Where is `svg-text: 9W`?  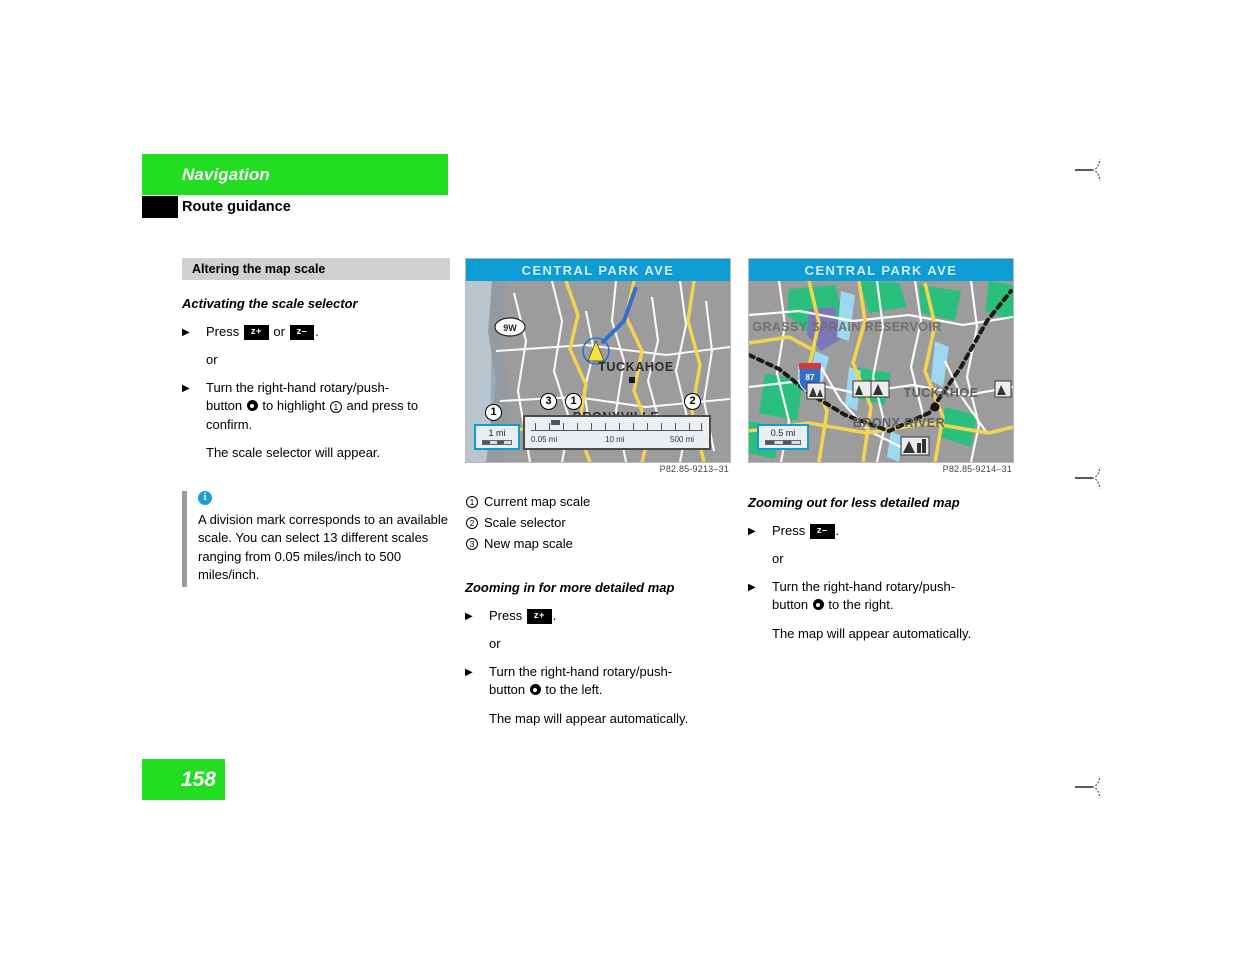 svg-text: 9W is located at coordinates (510, 328).